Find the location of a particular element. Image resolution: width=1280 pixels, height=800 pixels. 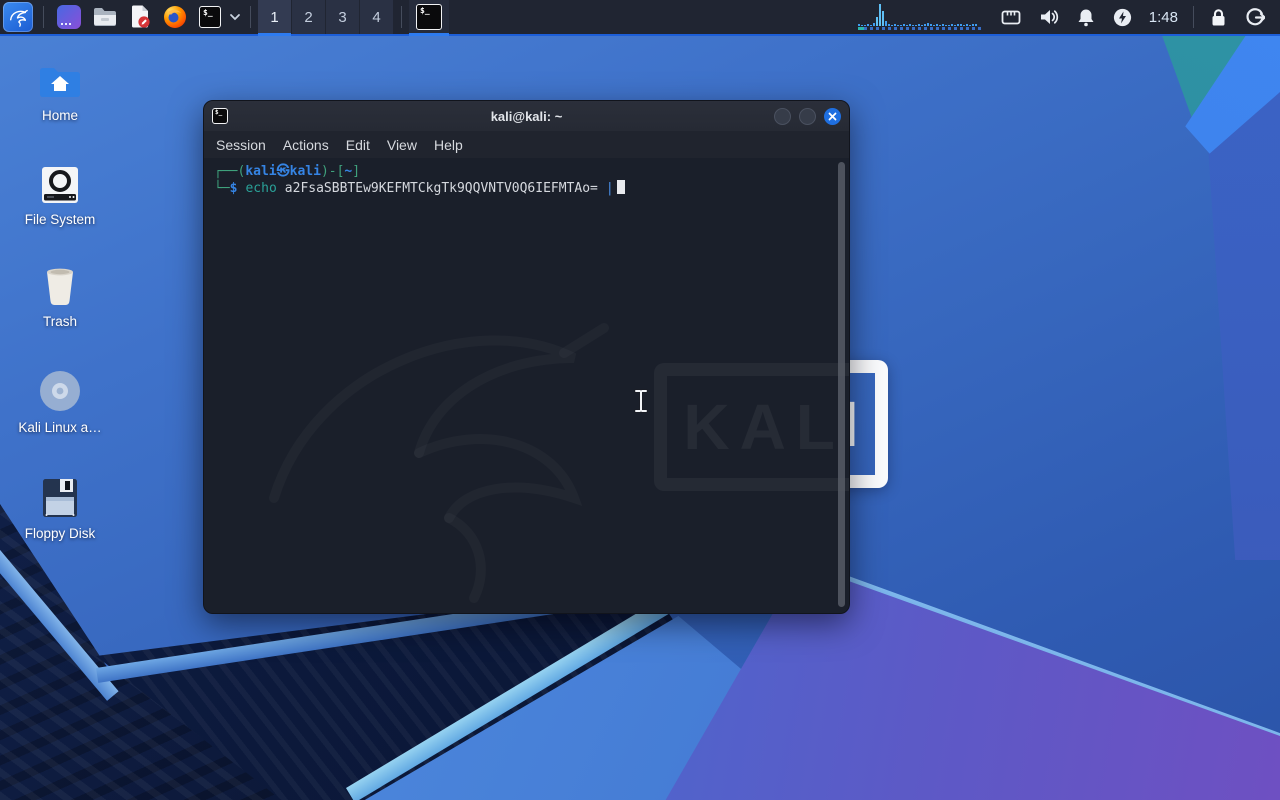

floppy-disk-icon is located at coordinates (60, 498).